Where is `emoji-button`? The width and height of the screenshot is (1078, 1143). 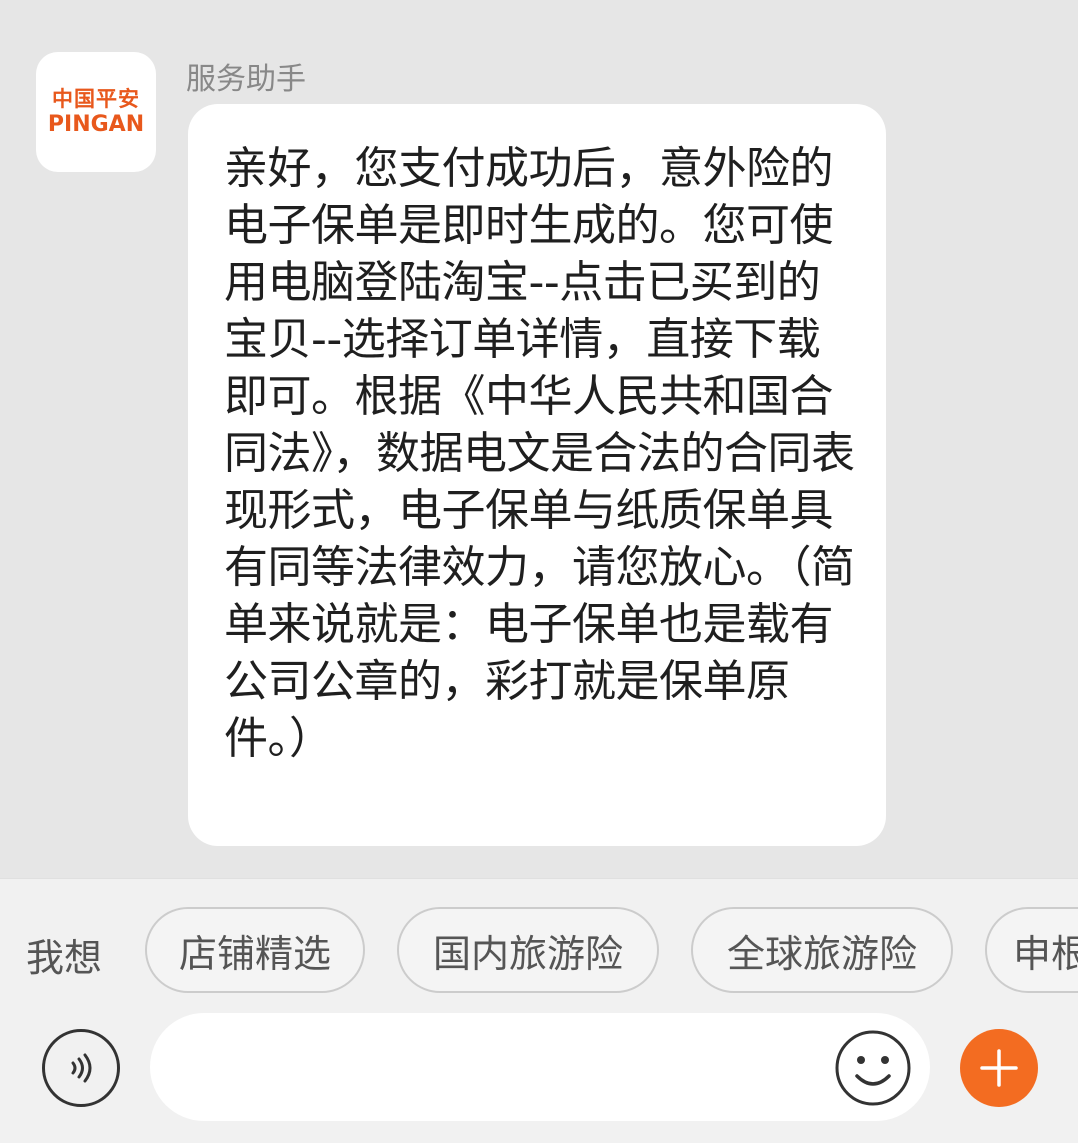
emoji-button is located at coordinates (873, 1068).